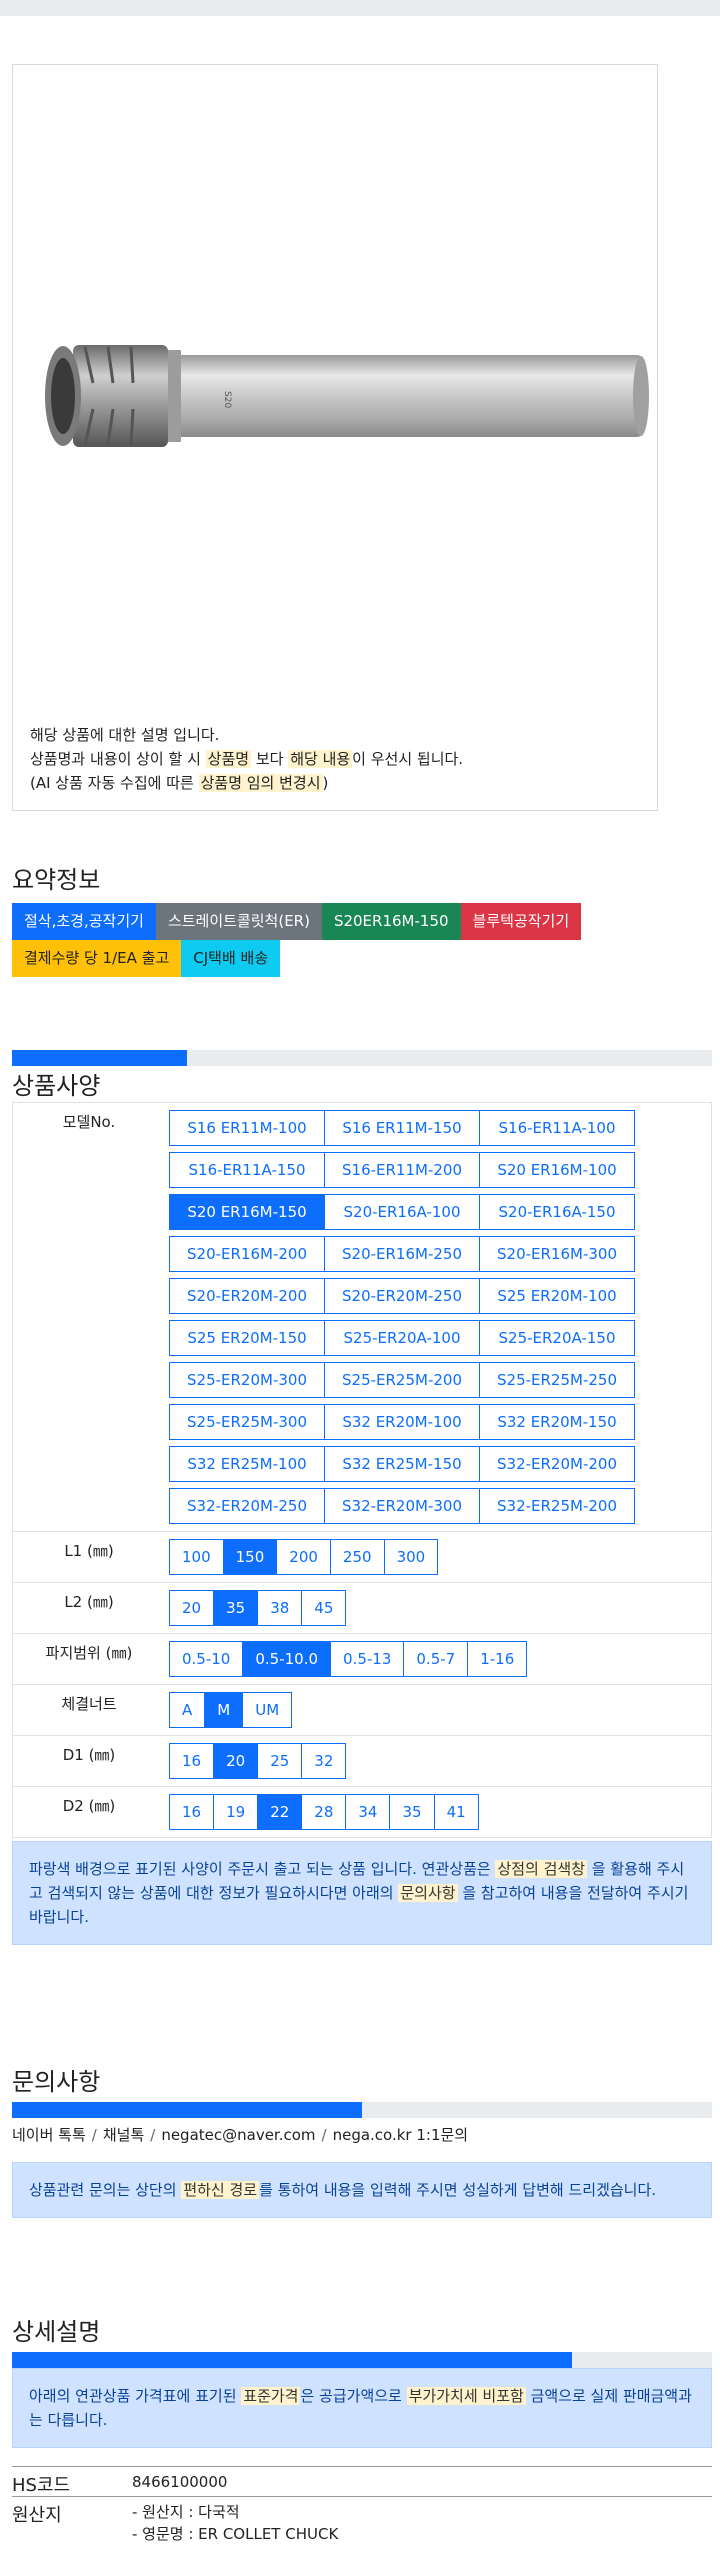 The width and height of the screenshot is (720, 2550). I want to click on spec-option-button: 41, so click(456, 1812).